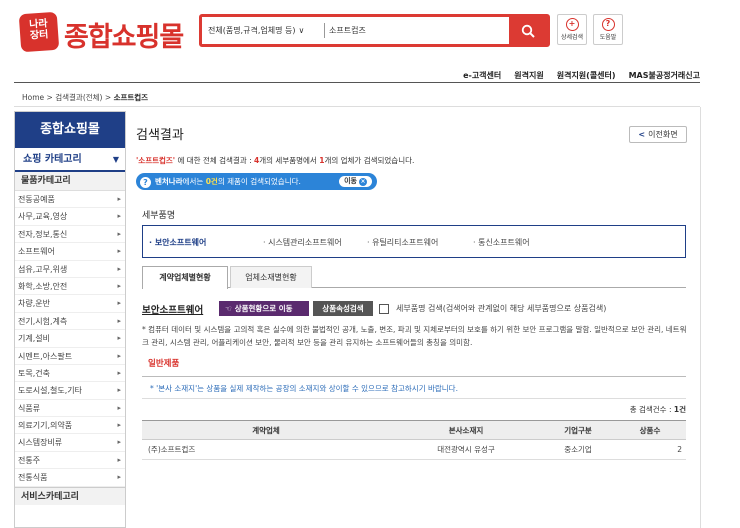  Describe the element at coordinates (70, 374) in the screenshot. I see `sidebar-item: 토목,건축 ▸` at that location.